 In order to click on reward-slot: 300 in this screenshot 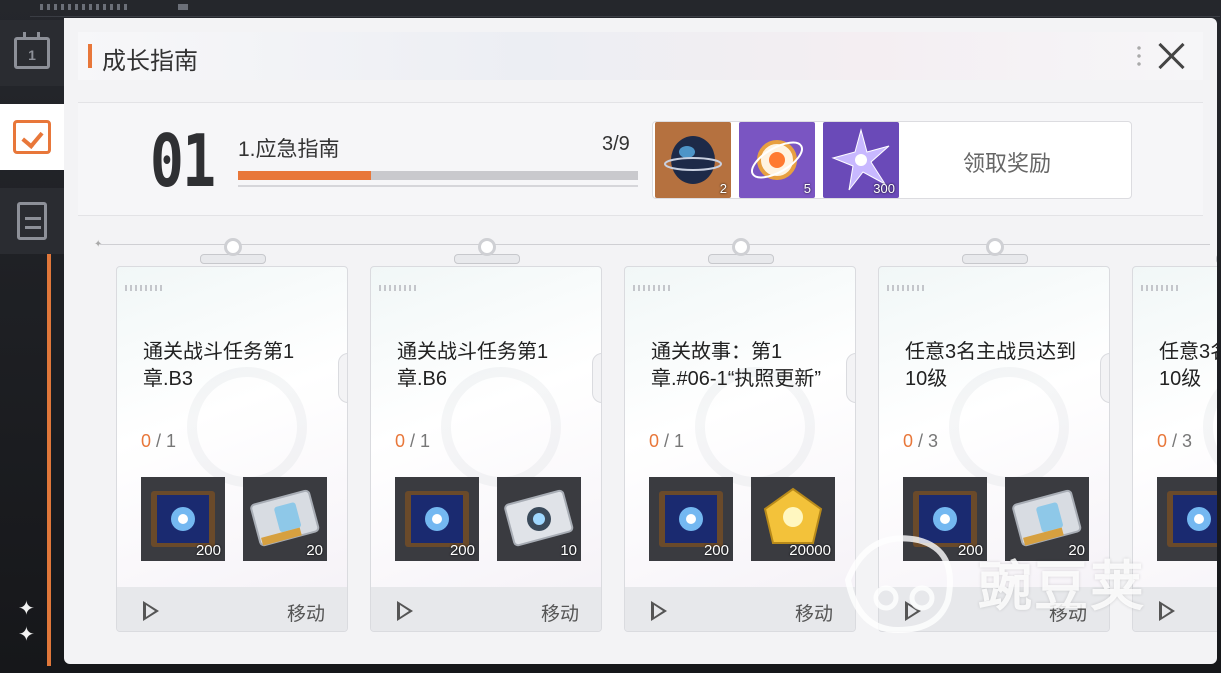, I will do `click(861, 160)`.